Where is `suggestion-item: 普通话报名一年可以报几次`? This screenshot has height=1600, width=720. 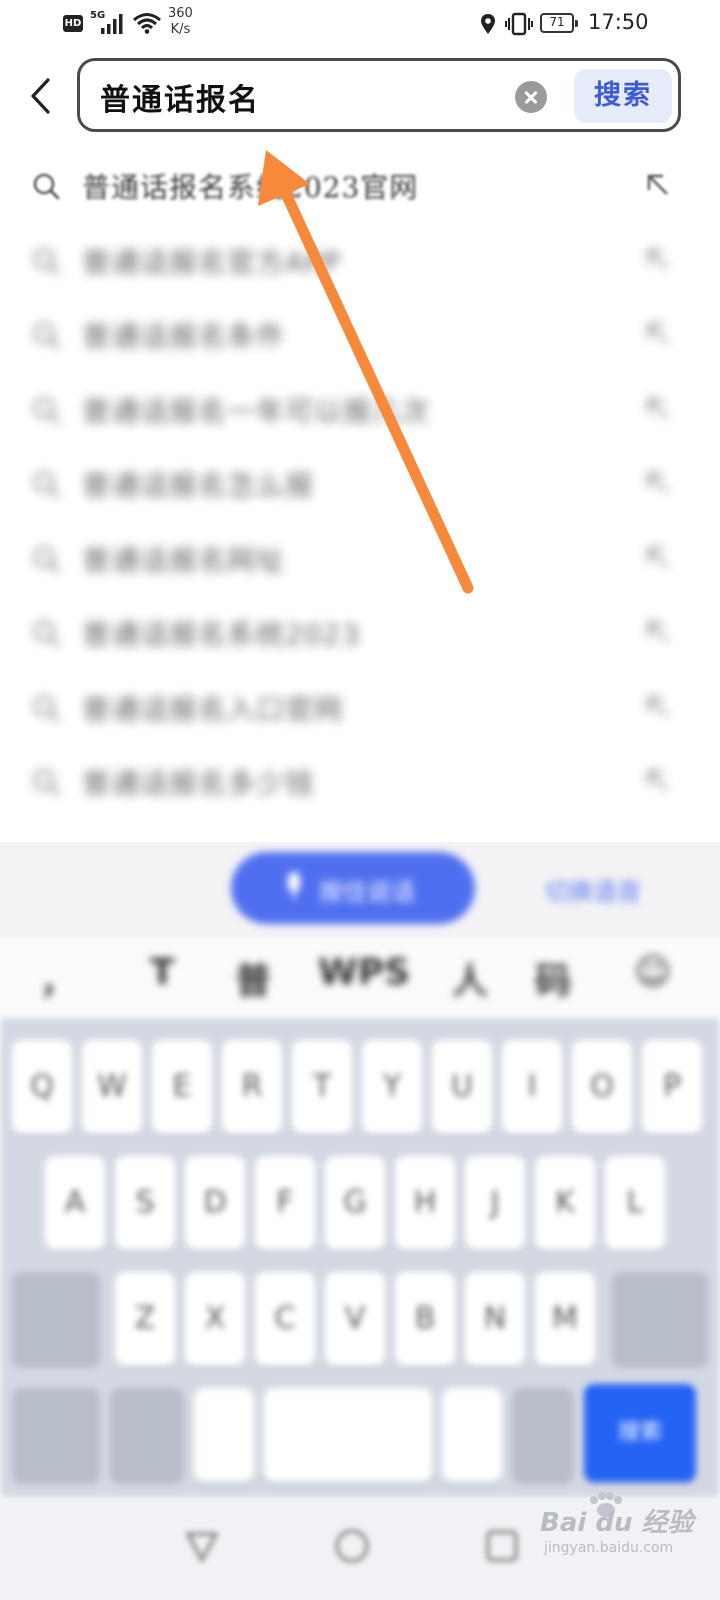
suggestion-item: 普通话报名一年可以报几次 is located at coordinates (360, 409).